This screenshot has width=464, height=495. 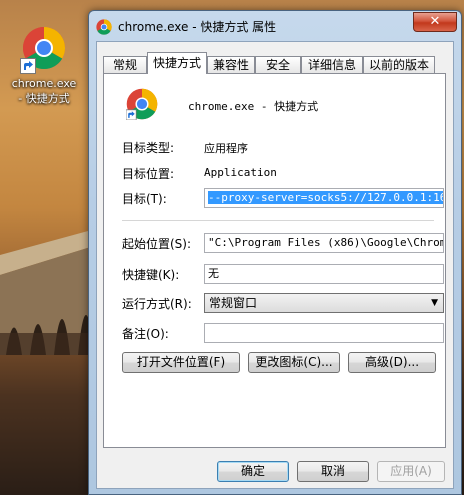 What do you see at coordinates (177, 63) in the screenshot?
I see `tab-shortcut: 快捷方式` at bounding box center [177, 63].